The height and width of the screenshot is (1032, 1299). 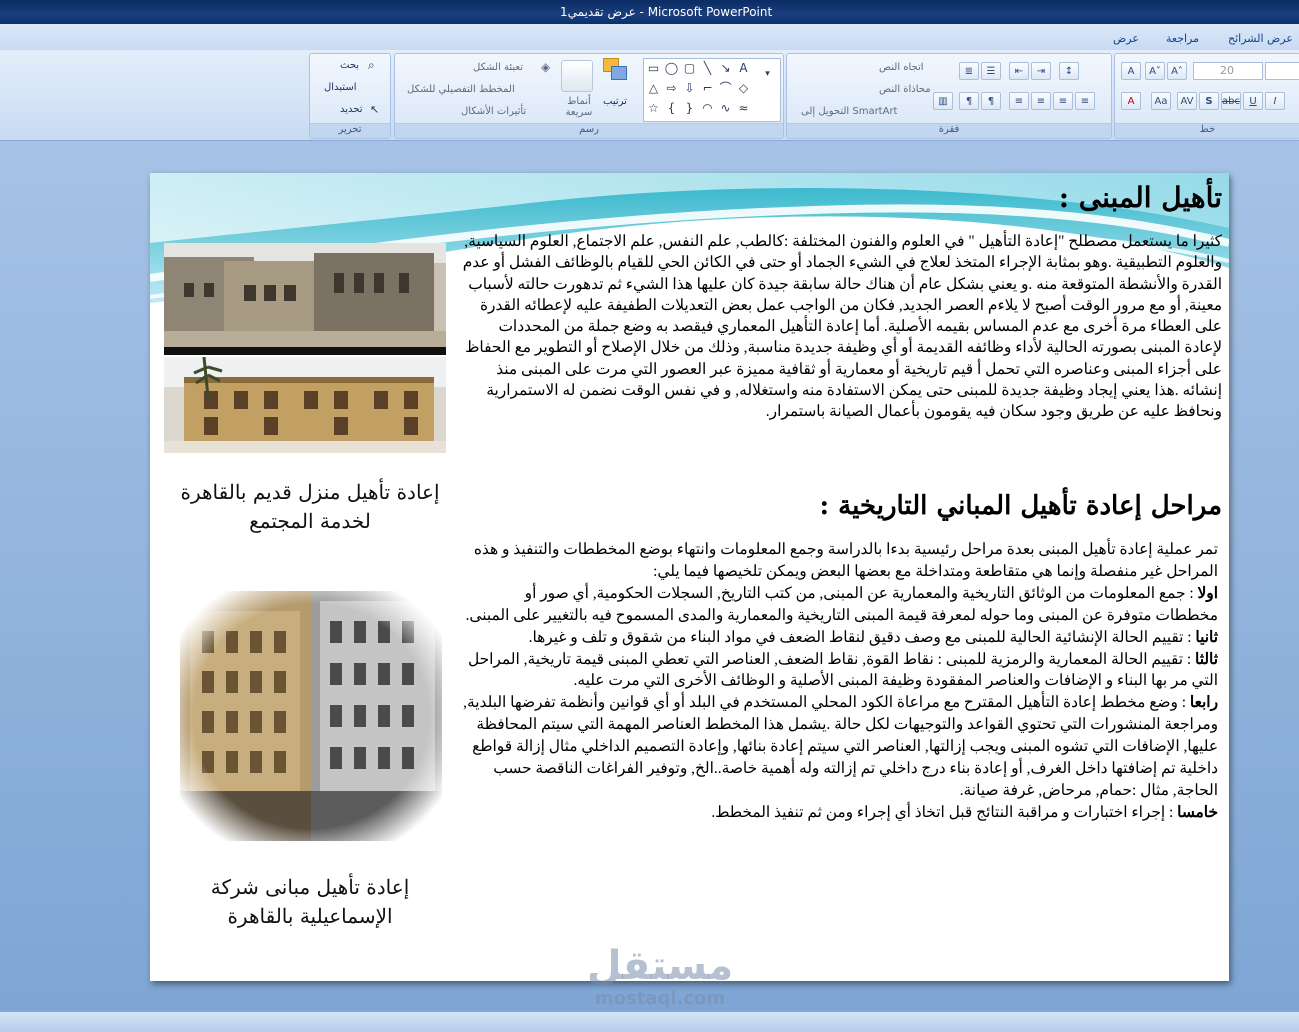 What do you see at coordinates (725, 108) in the screenshot?
I see `freeform-shape-icon: ∿` at bounding box center [725, 108].